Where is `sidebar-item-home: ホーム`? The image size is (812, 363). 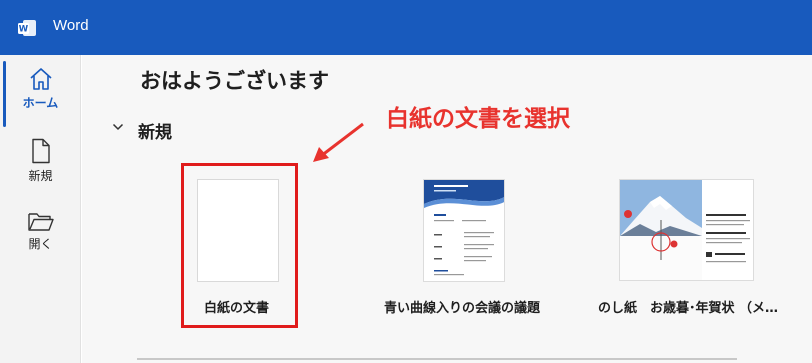
sidebar-item-home: ホーム is located at coordinates (40, 89).